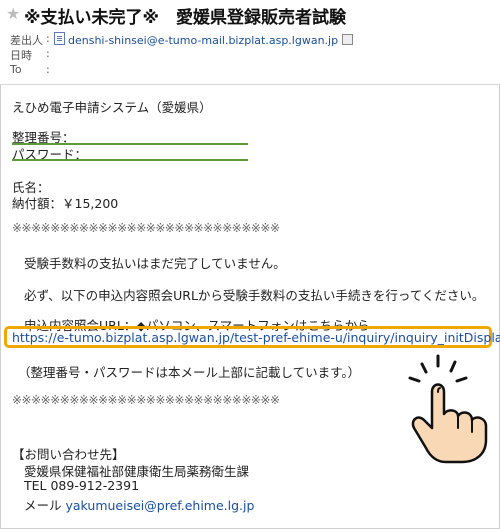  I want to click on amount-value: ￥15,200, so click(90, 203).